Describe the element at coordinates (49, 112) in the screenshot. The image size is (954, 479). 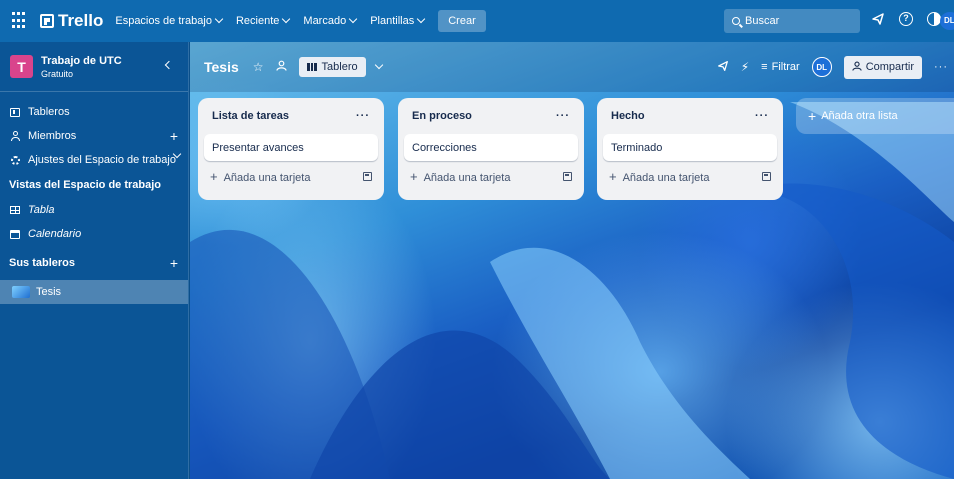
I see `sidebar-item-label: Tableros` at that location.